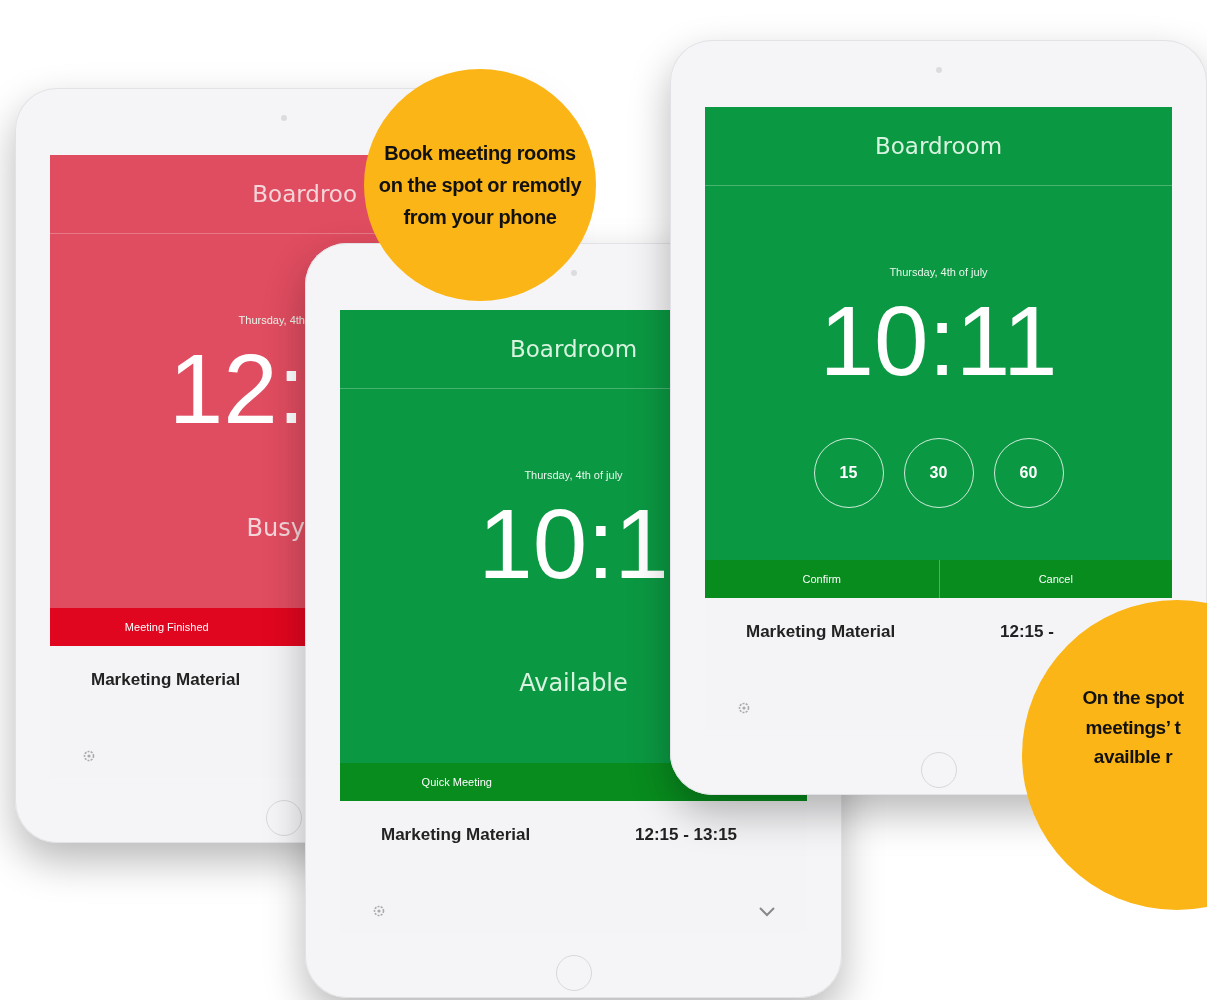 Image resolution: width=1207 pixels, height=1000 pixels. I want to click on room-name: Boardroo, so click(304, 194).